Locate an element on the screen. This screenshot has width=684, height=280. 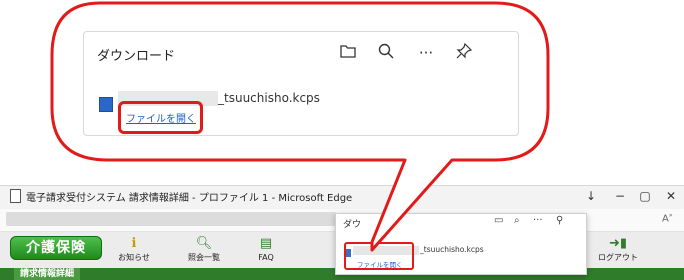
pin-icon is located at coordinates (464, 52).